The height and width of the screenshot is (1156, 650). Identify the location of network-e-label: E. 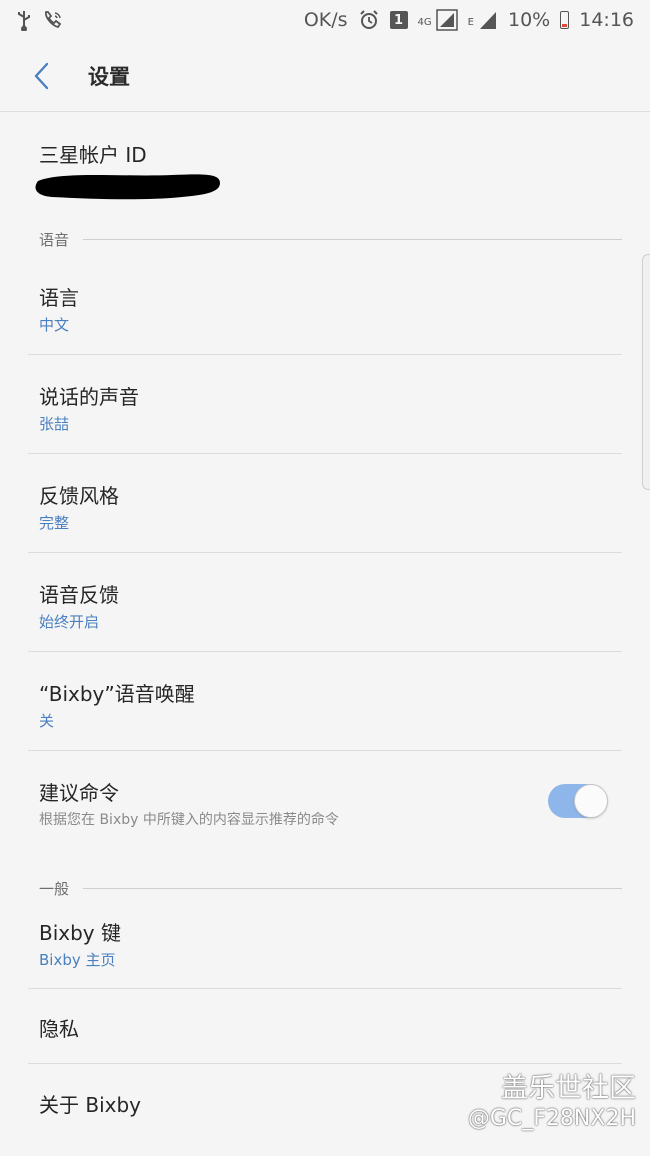
(470, 22).